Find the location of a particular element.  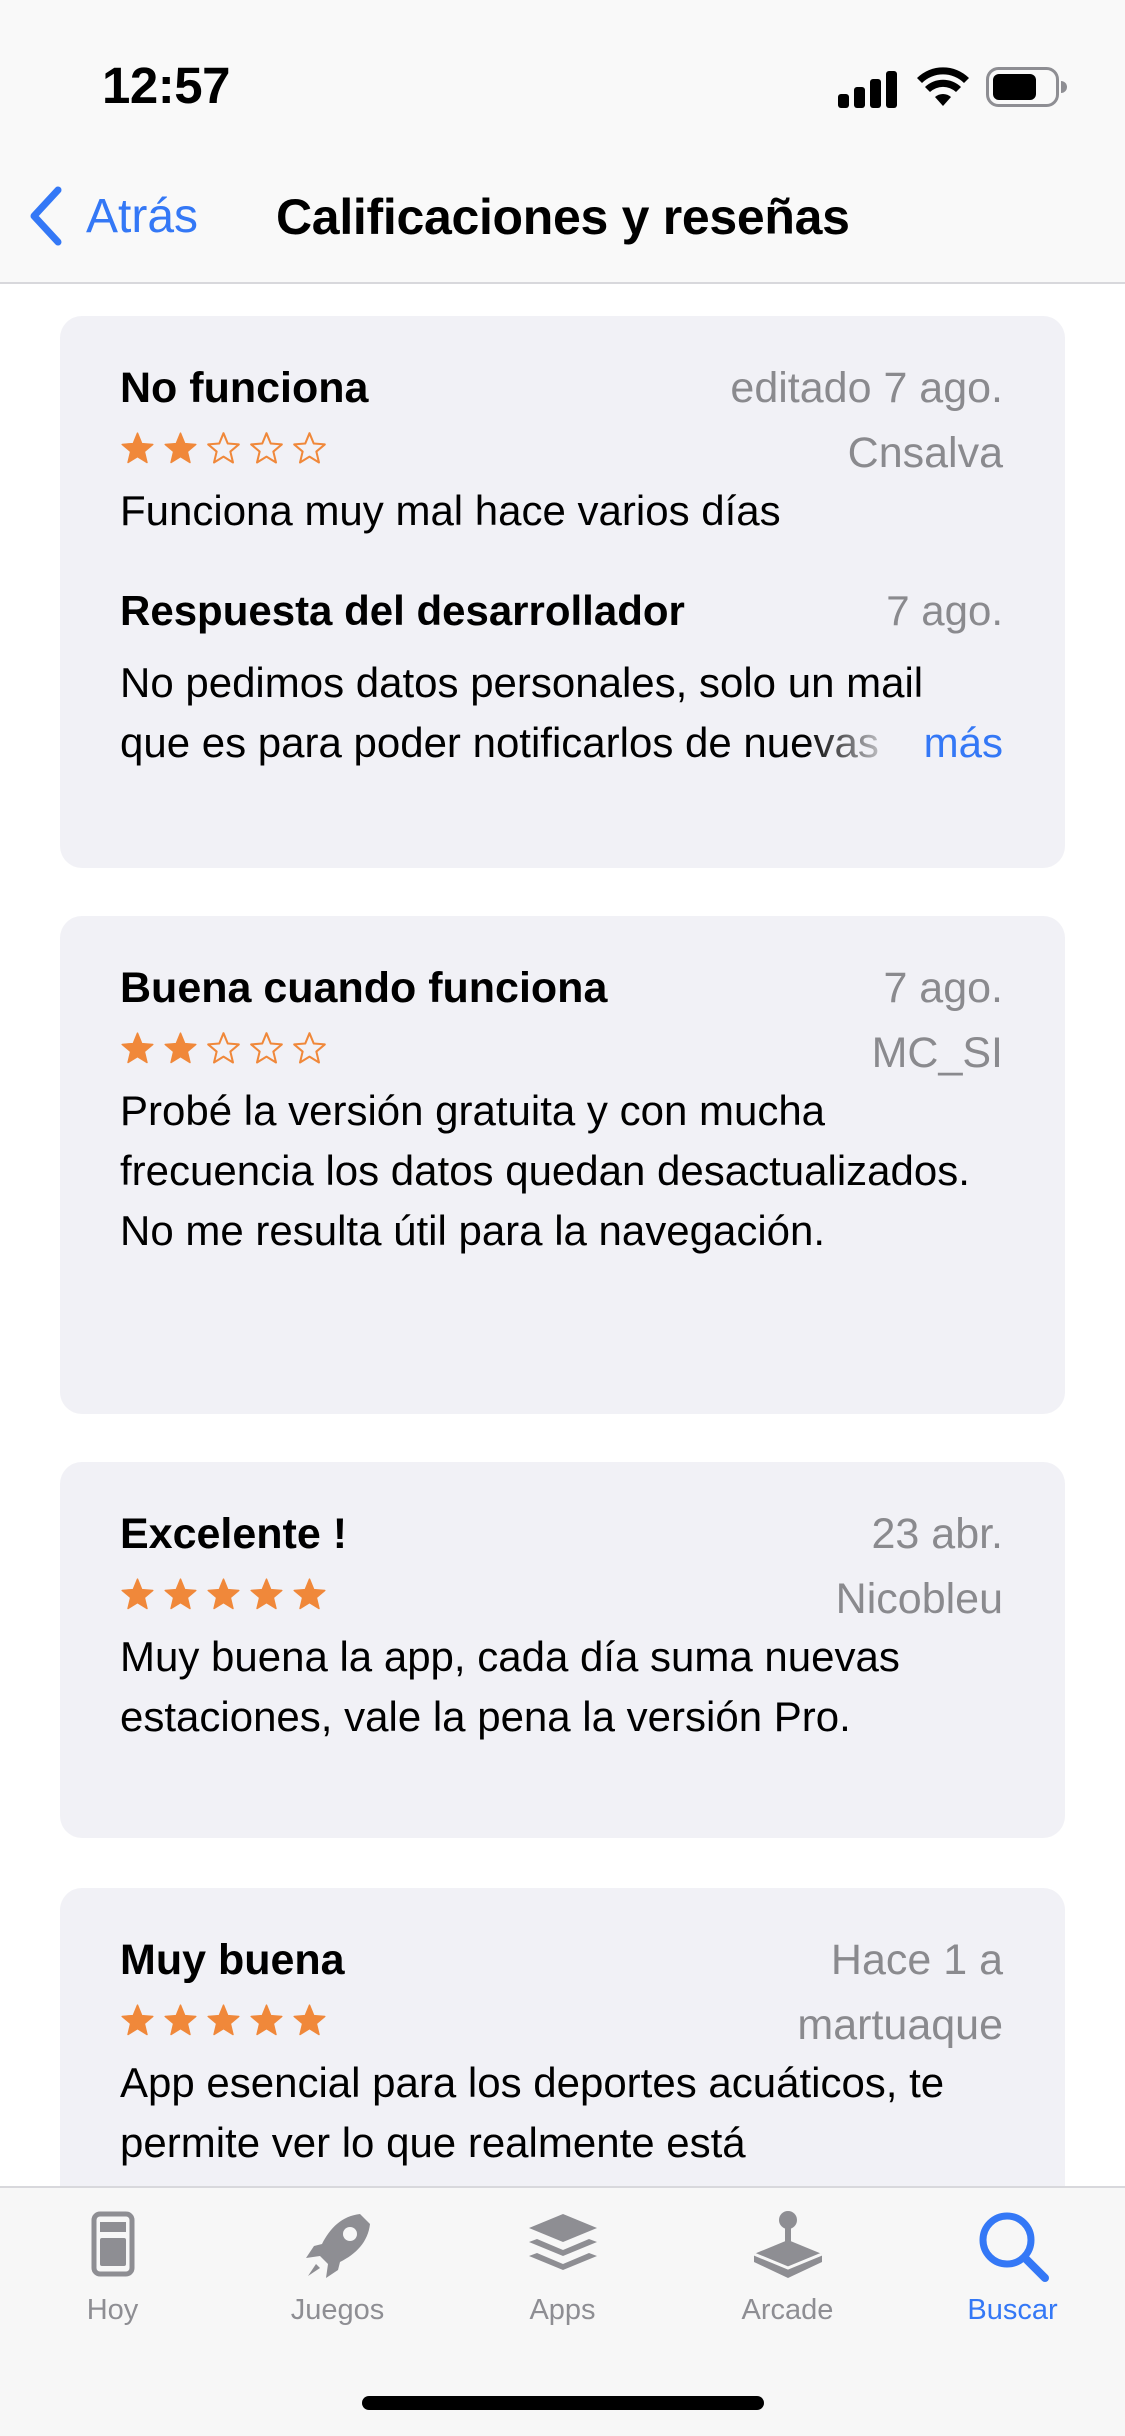

apps-stack-icon is located at coordinates (562, 2242).